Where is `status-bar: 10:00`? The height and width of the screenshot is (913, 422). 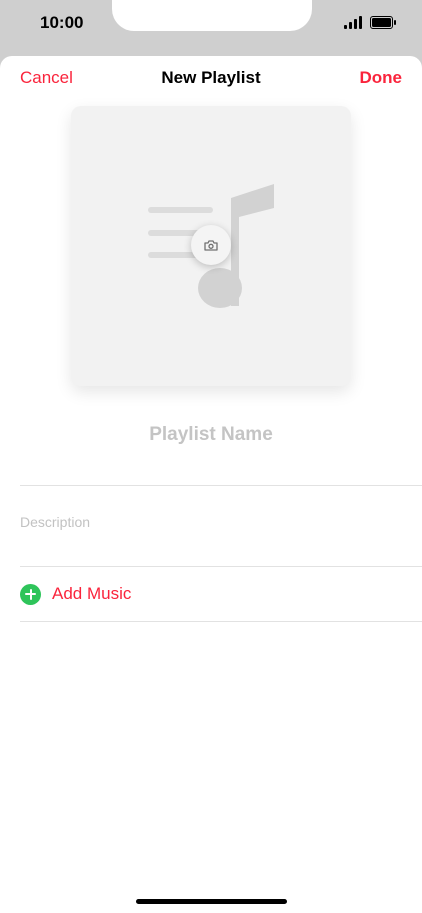 status-bar: 10:00 is located at coordinates (211, 28).